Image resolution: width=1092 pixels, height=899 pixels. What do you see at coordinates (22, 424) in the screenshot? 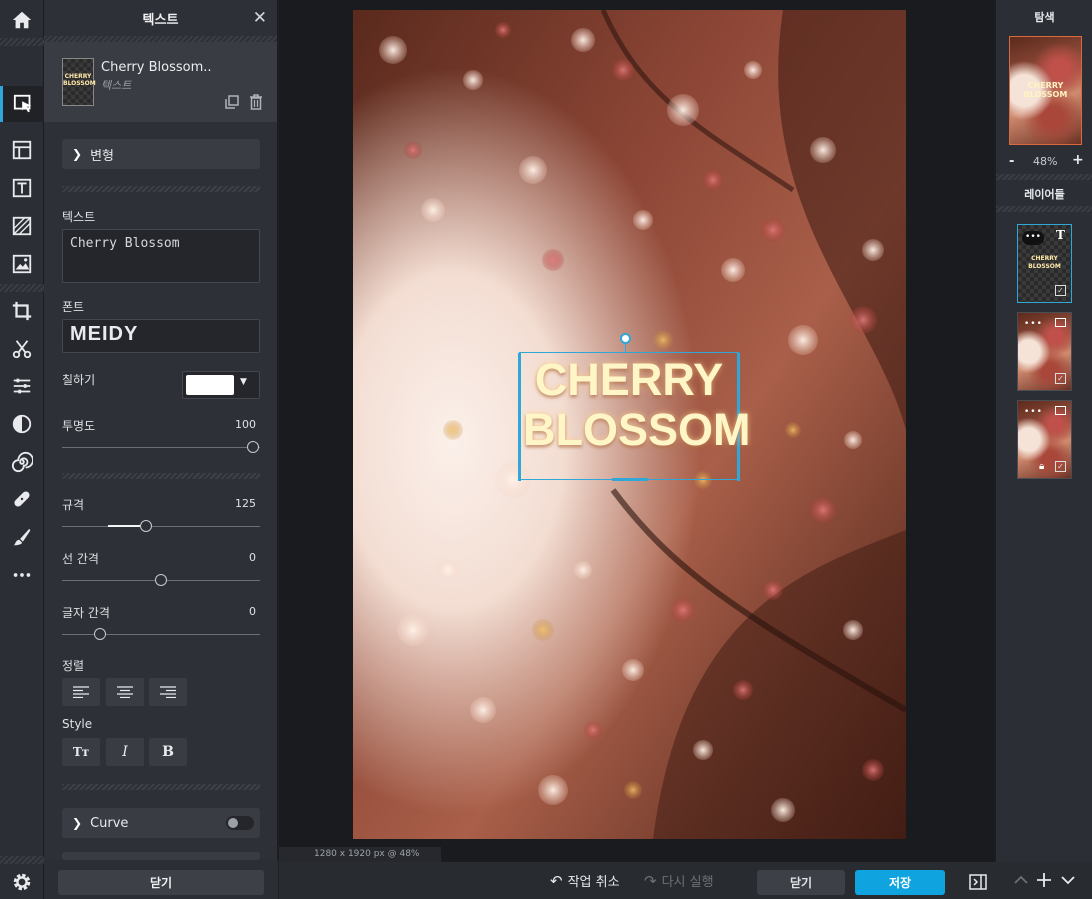
I see `filter-tool-icon` at bounding box center [22, 424].